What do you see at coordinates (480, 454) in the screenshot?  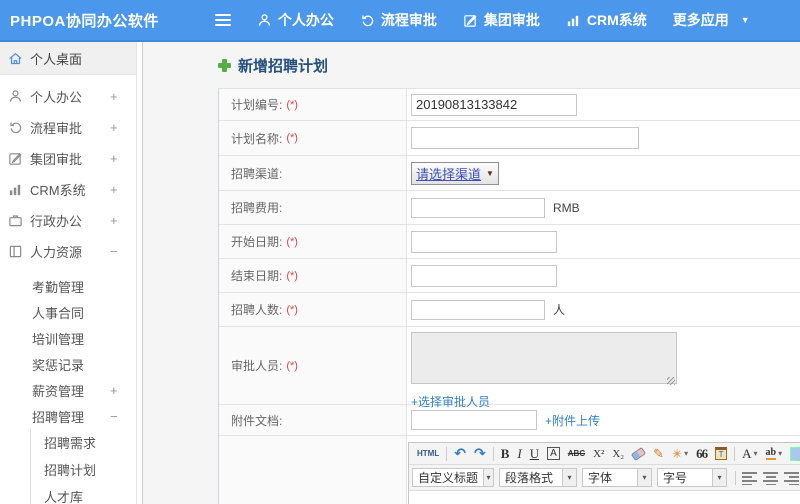 I see `redo-icon: ↷` at bounding box center [480, 454].